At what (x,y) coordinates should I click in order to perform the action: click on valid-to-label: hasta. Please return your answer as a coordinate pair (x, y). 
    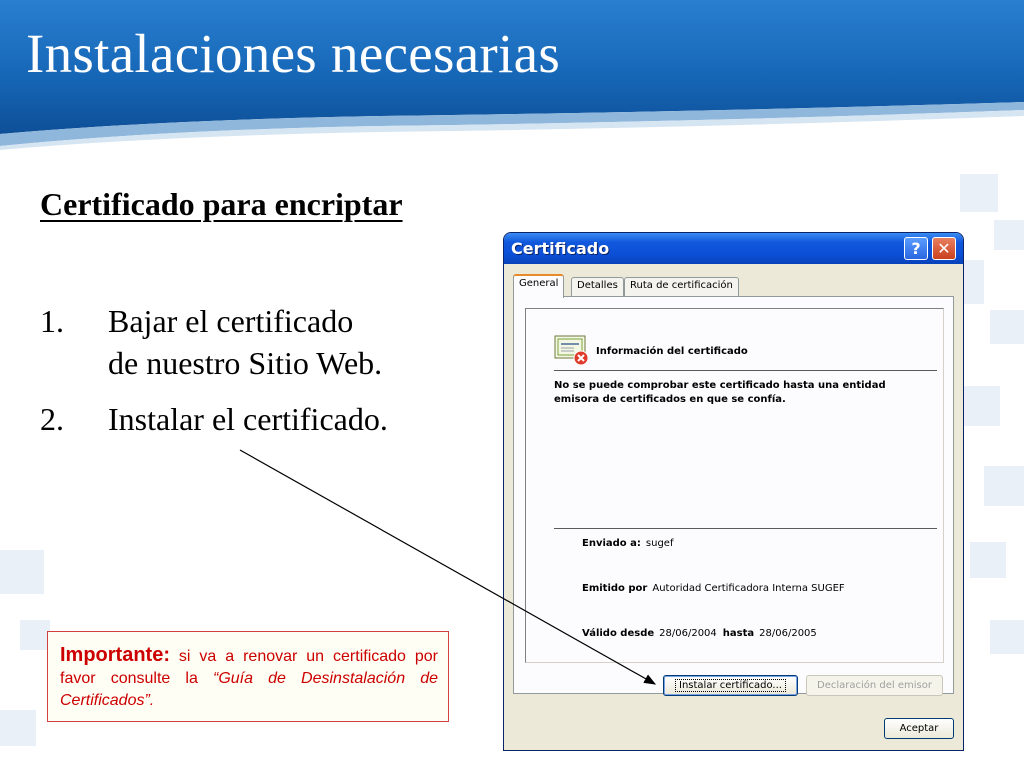
    Looking at the image, I should click on (738, 633).